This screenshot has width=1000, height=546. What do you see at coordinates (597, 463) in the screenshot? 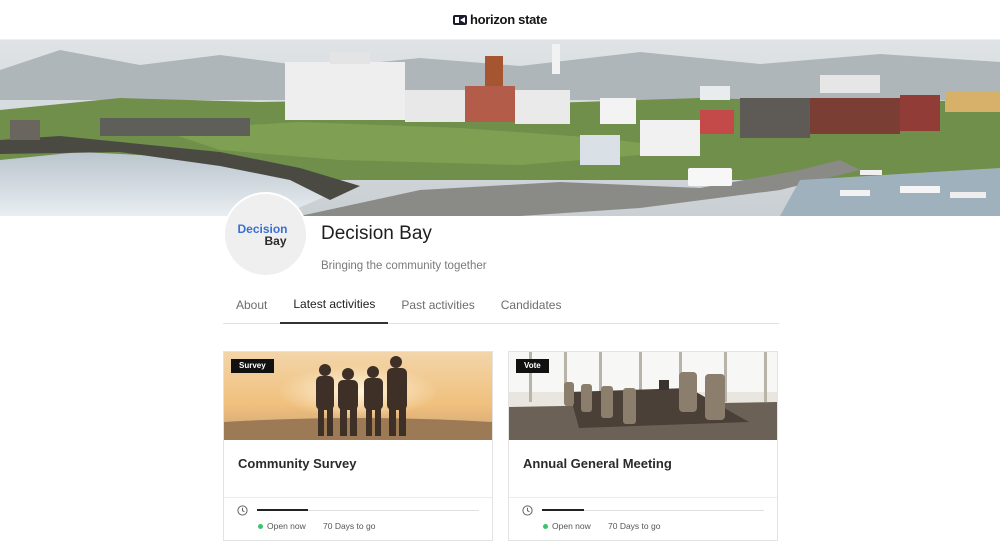
I see `activity-title: Annual General Meeting` at bounding box center [597, 463].